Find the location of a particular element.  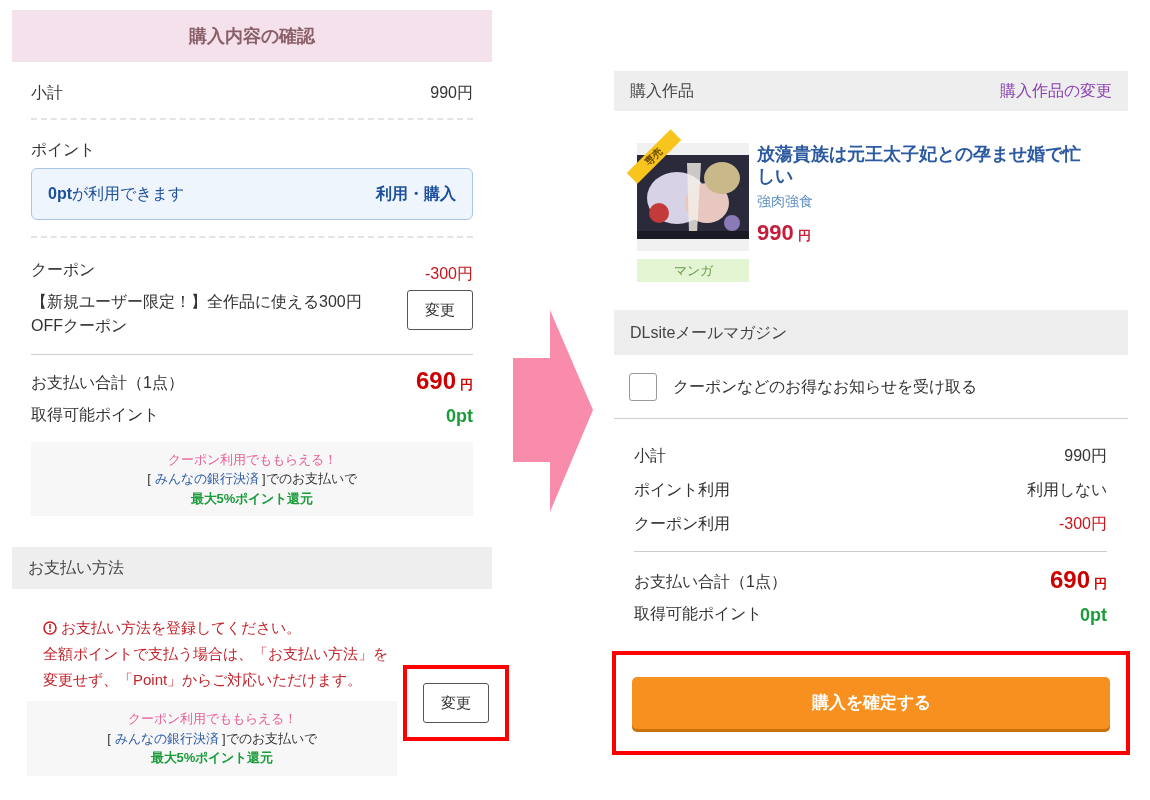

payment-note: 全額ポイントで支払う場合は、「お支払い方法」を変更せず、「Point」からご対応いただけます。 is located at coordinates (215, 667).